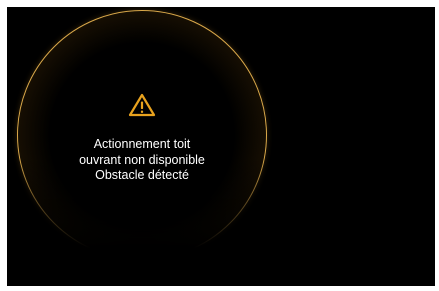  Describe the element at coordinates (142, 105) in the screenshot. I see `warning-triangle-icon` at that location.